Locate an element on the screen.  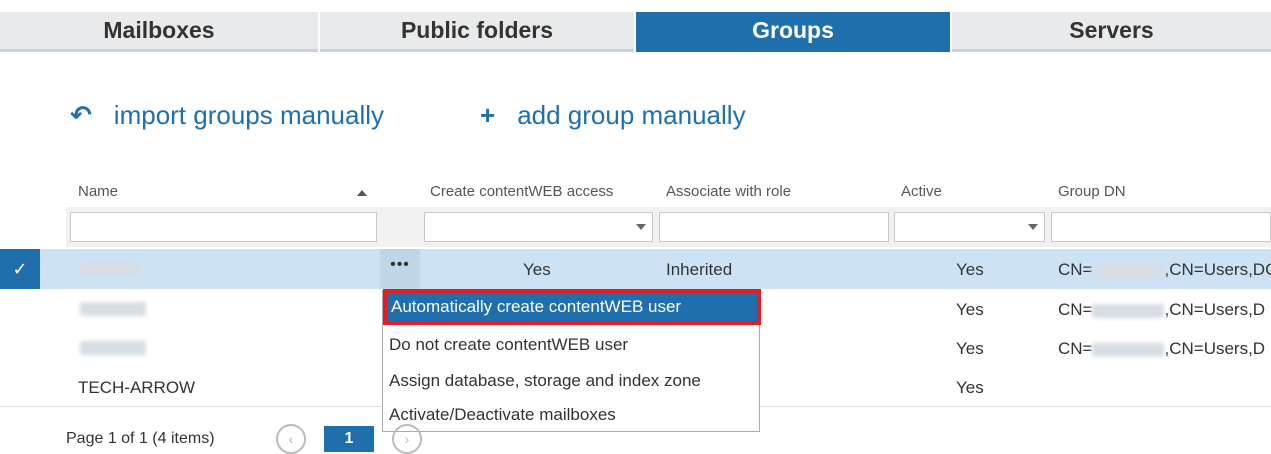
tab-label: Servers is located at coordinates (1111, 30).